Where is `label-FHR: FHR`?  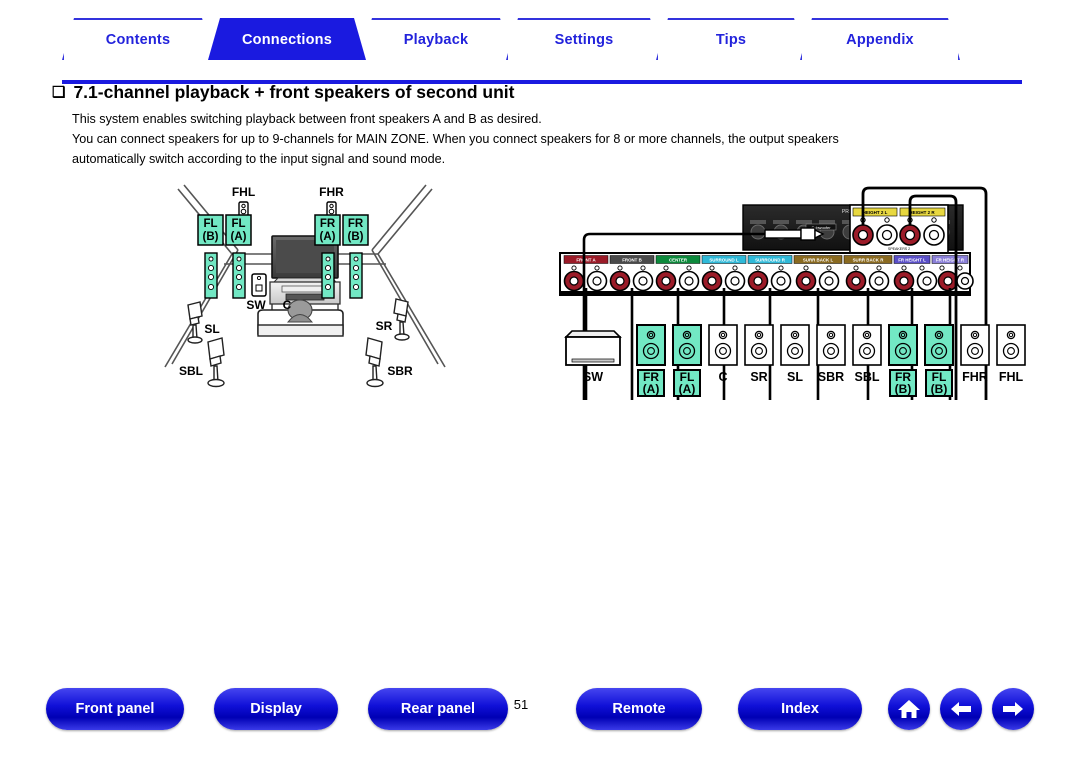
label-FHR: FHR is located at coordinates (331, 192).